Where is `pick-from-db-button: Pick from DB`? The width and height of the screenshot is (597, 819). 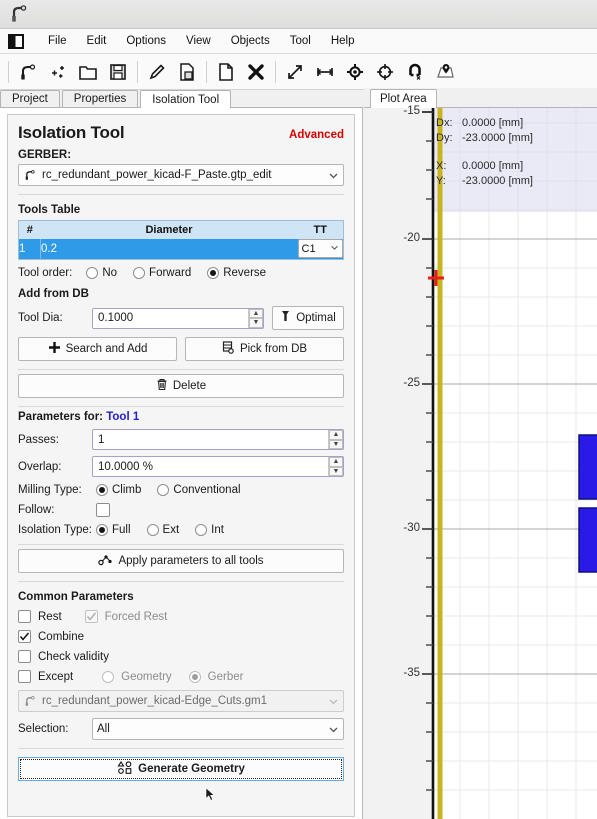 pick-from-db-button: Pick from DB is located at coordinates (264, 349).